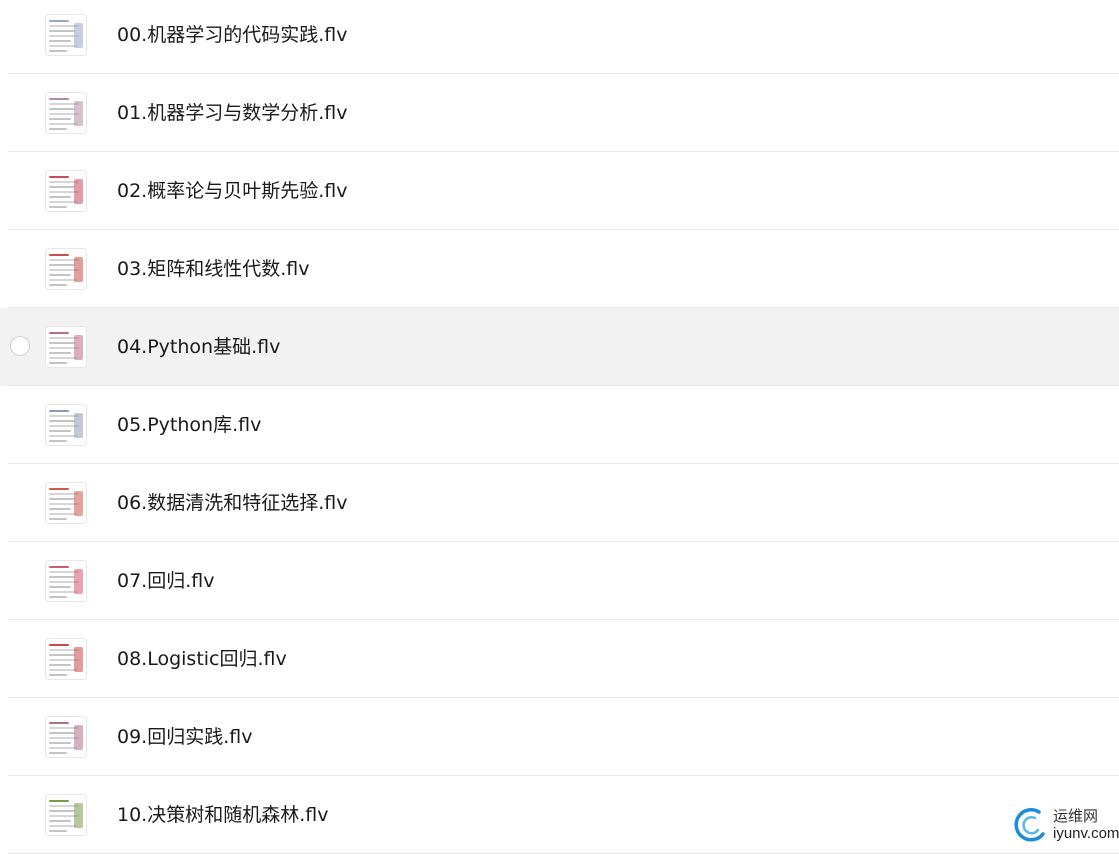  Describe the element at coordinates (559, 269) in the screenshot. I see `file-row: 03.矩阵和线性代数.flv` at that location.